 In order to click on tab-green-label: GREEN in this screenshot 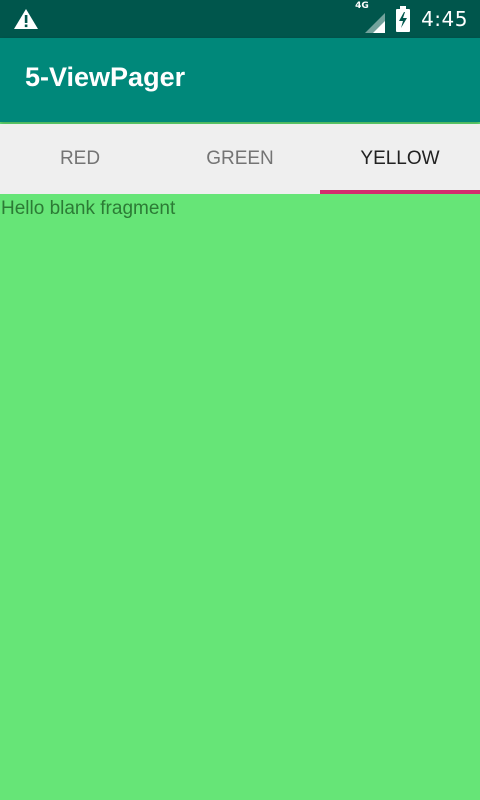, I will do `click(240, 158)`.